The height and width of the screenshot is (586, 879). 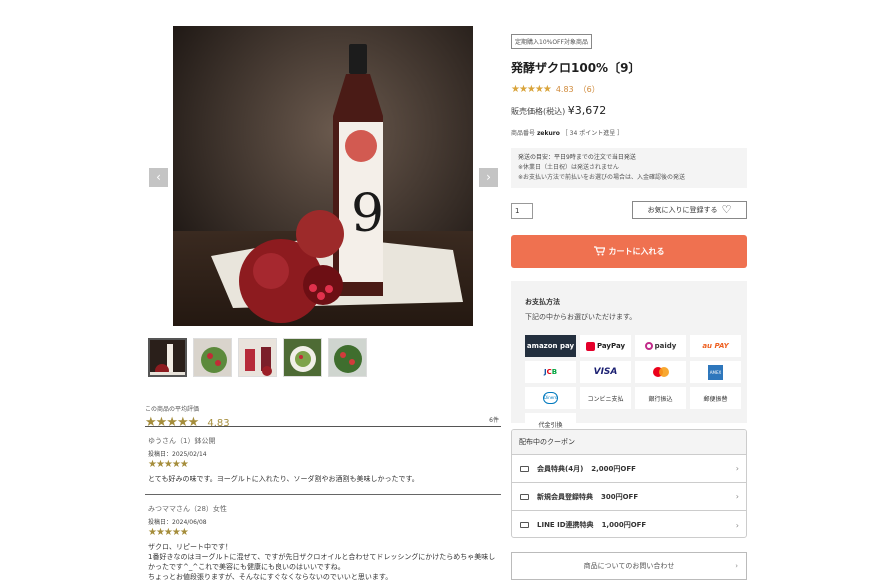 What do you see at coordinates (494, 419) in the screenshot?
I see `review-count: 6件` at bounding box center [494, 419].